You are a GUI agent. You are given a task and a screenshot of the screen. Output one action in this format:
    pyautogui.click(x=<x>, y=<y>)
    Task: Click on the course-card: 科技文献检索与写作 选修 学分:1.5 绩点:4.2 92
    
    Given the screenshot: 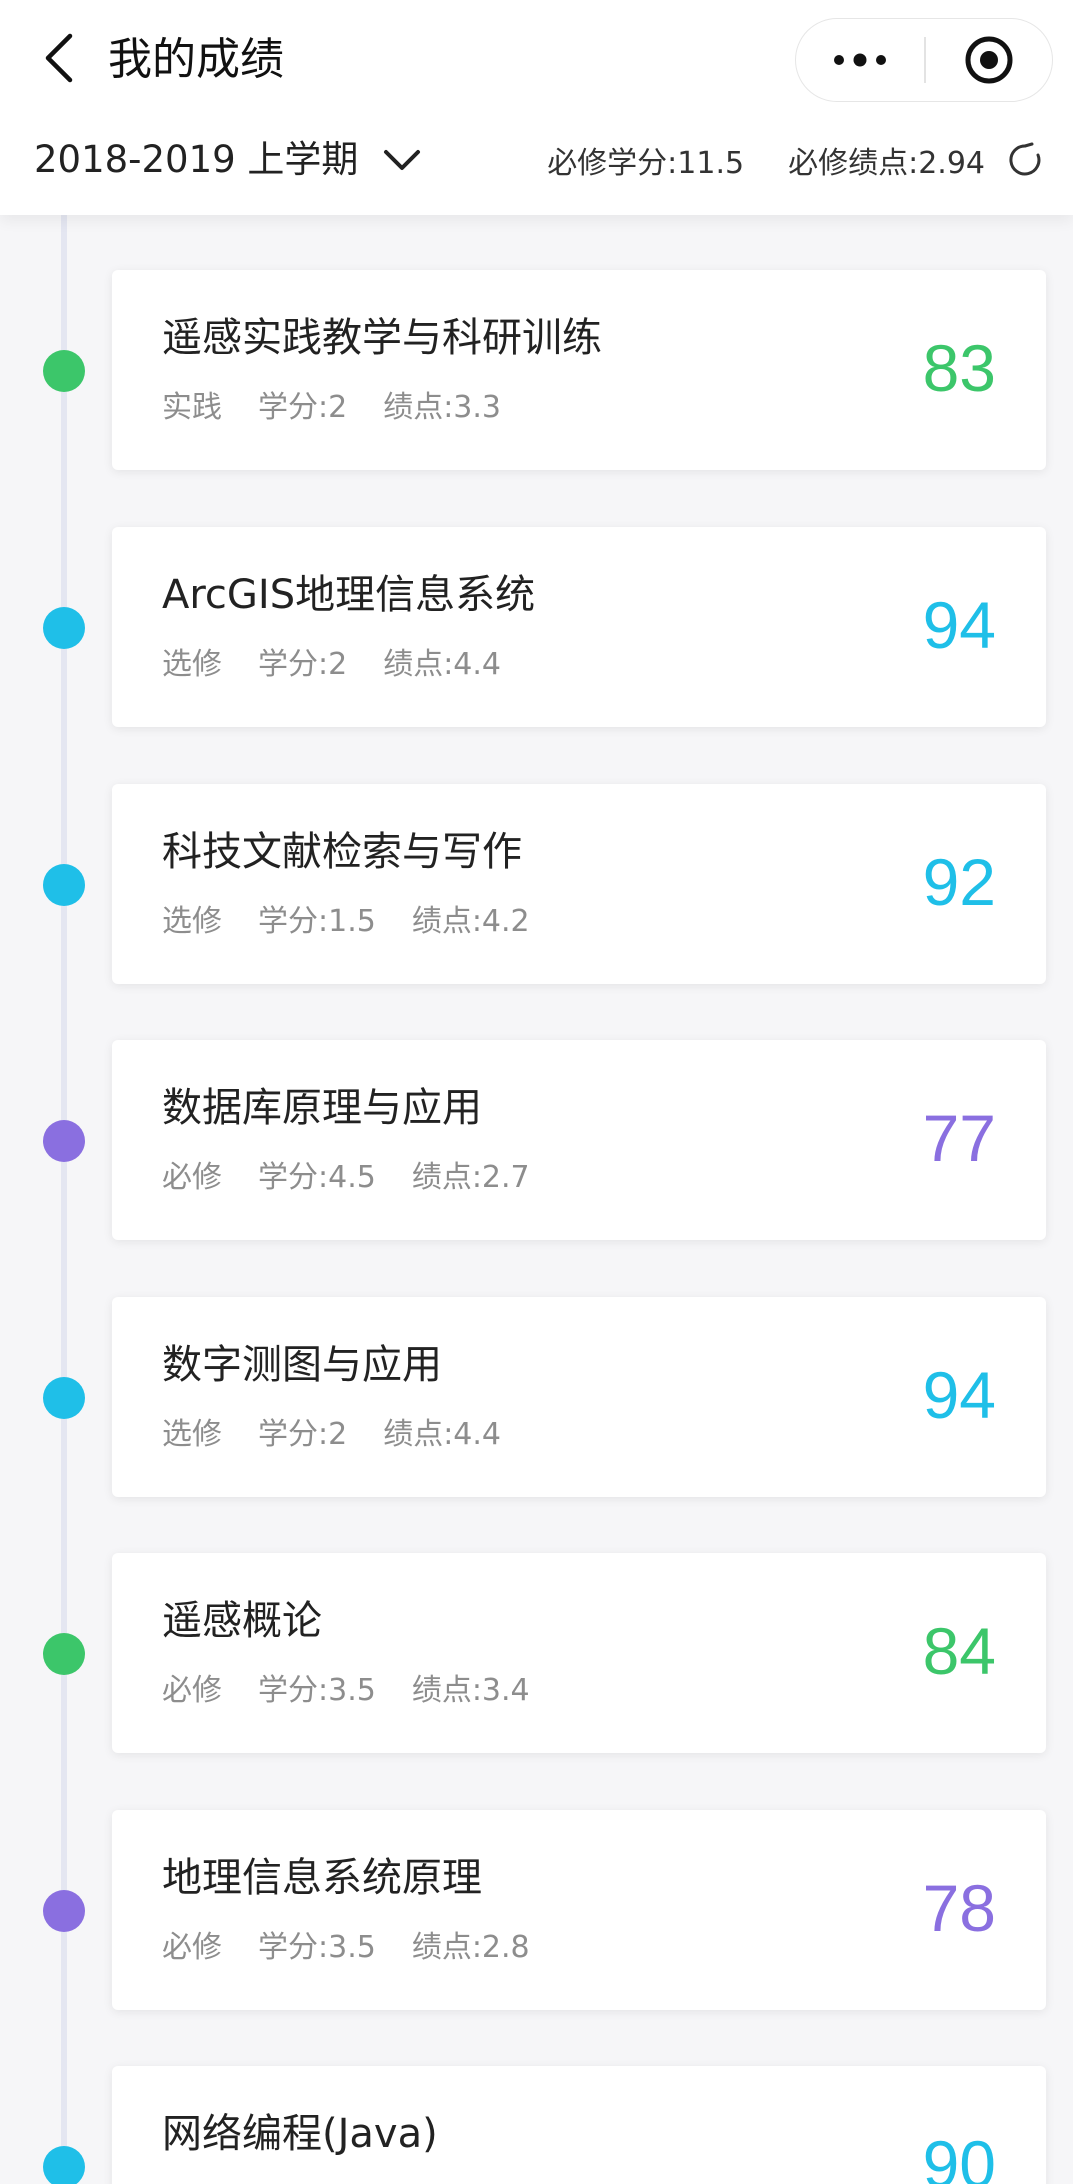 What is the action you would take?
    pyautogui.click(x=579, y=884)
    